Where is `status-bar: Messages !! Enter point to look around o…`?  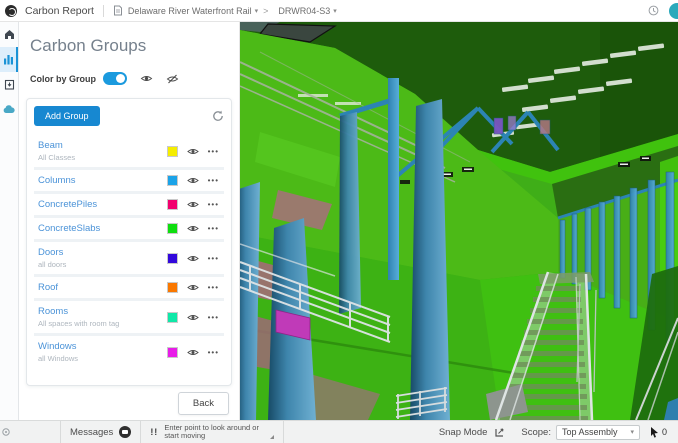 status-bar: Messages !! Enter point to look around o… is located at coordinates (339, 431).